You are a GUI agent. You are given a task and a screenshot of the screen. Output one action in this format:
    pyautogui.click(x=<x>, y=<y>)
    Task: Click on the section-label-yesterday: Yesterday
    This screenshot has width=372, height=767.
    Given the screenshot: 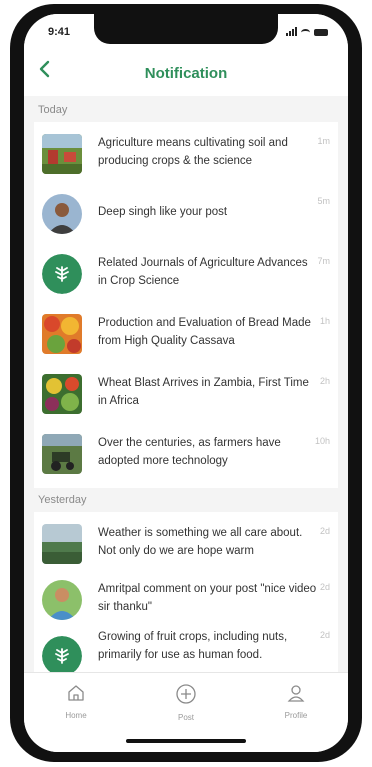 What is the action you would take?
    pyautogui.click(x=62, y=500)
    